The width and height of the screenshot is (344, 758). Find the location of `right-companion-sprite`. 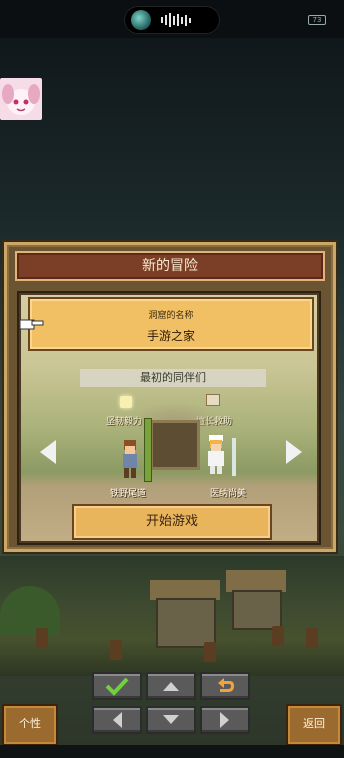

right-companion-sprite is located at coordinates (216, 455).